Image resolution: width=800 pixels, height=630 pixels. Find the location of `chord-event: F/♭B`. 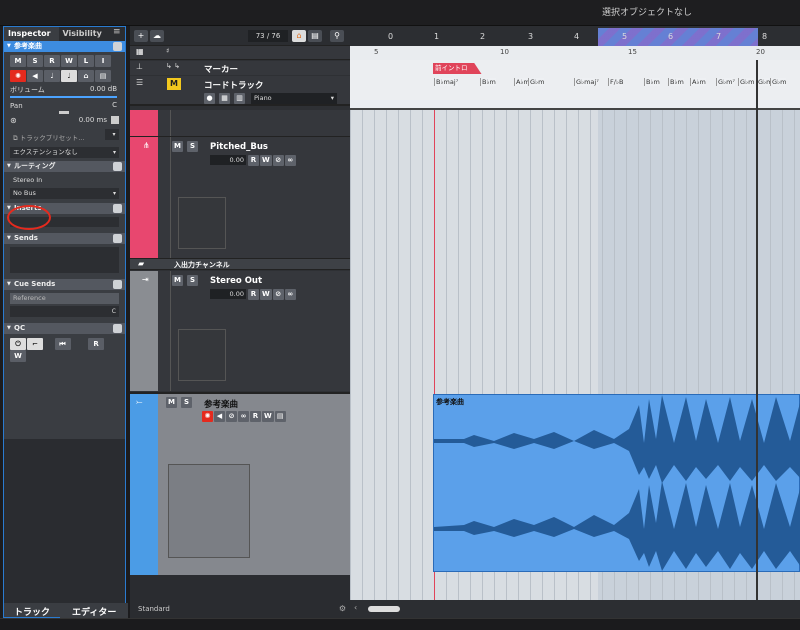

chord-event: F/♭B is located at coordinates (616, 82).